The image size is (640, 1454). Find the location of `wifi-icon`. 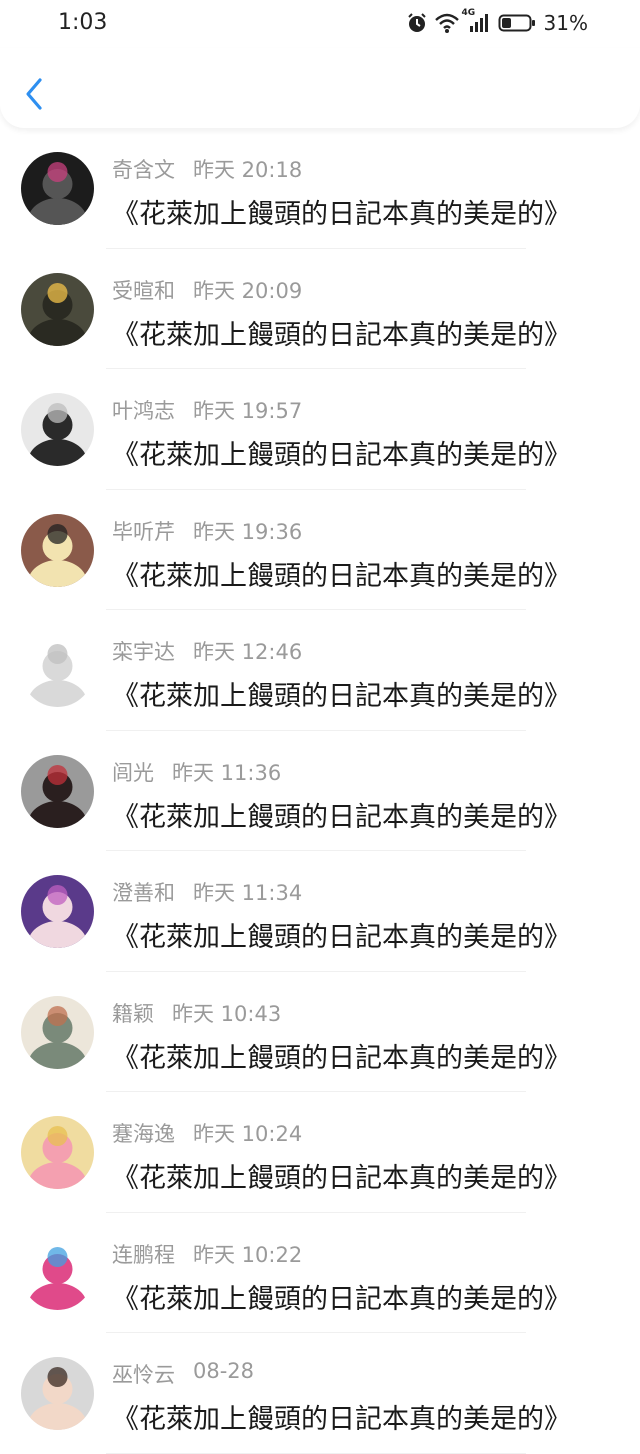

wifi-icon is located at coordinates (447, 23).